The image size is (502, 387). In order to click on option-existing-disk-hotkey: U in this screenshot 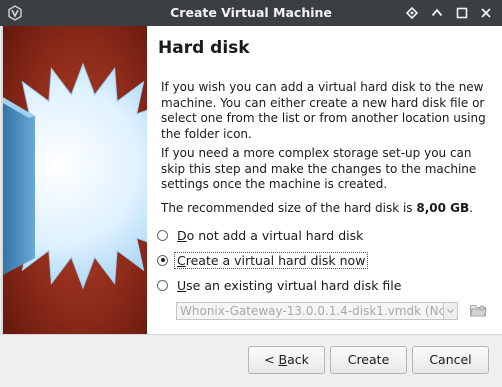, I will do `click(182, 285)`.